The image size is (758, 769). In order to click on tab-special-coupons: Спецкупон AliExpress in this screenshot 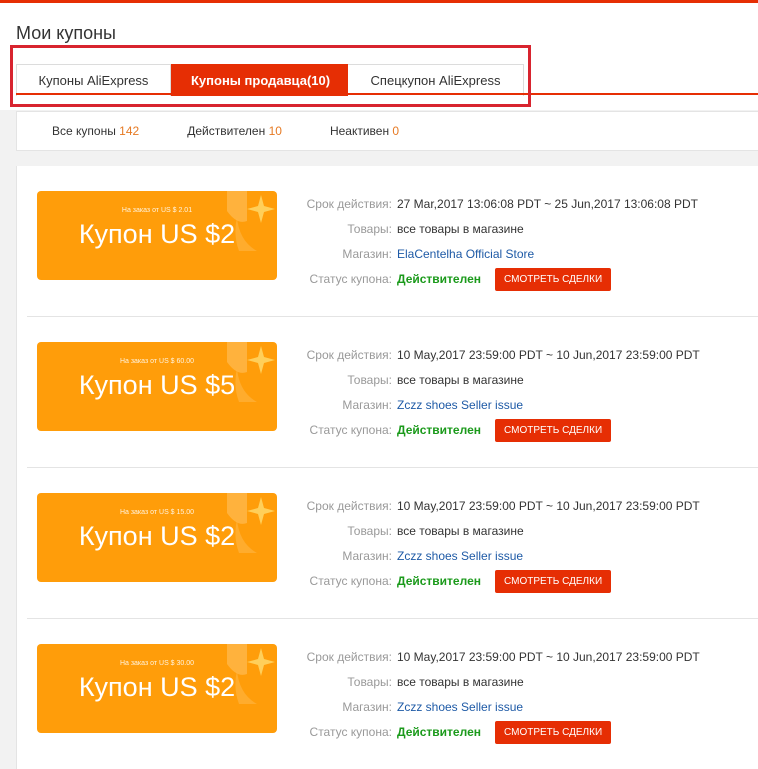, I will do `click(436, 80)`.